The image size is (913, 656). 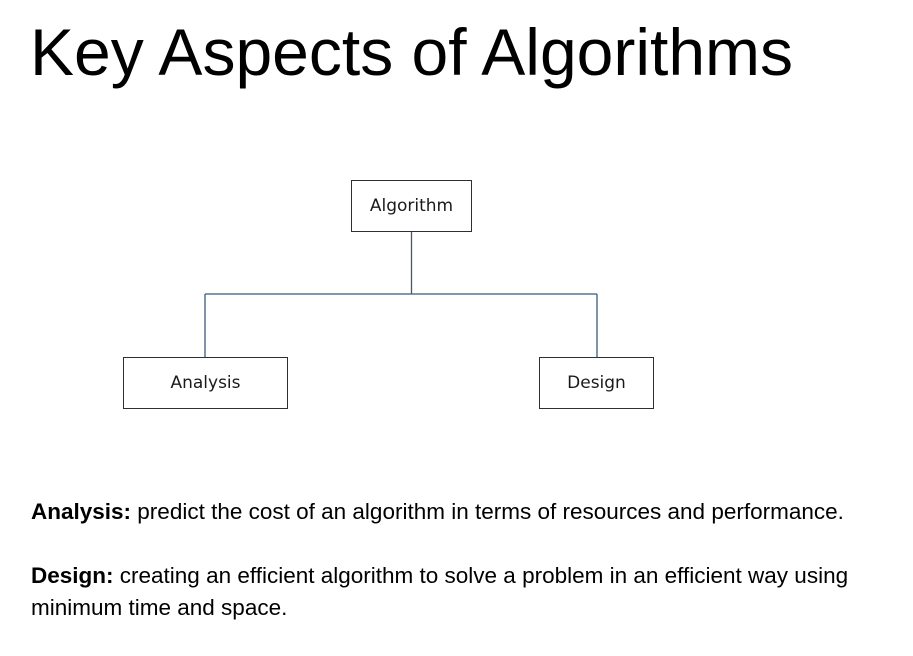 I want to click on definition-design-term: Design:, so click(x=72, y=575).